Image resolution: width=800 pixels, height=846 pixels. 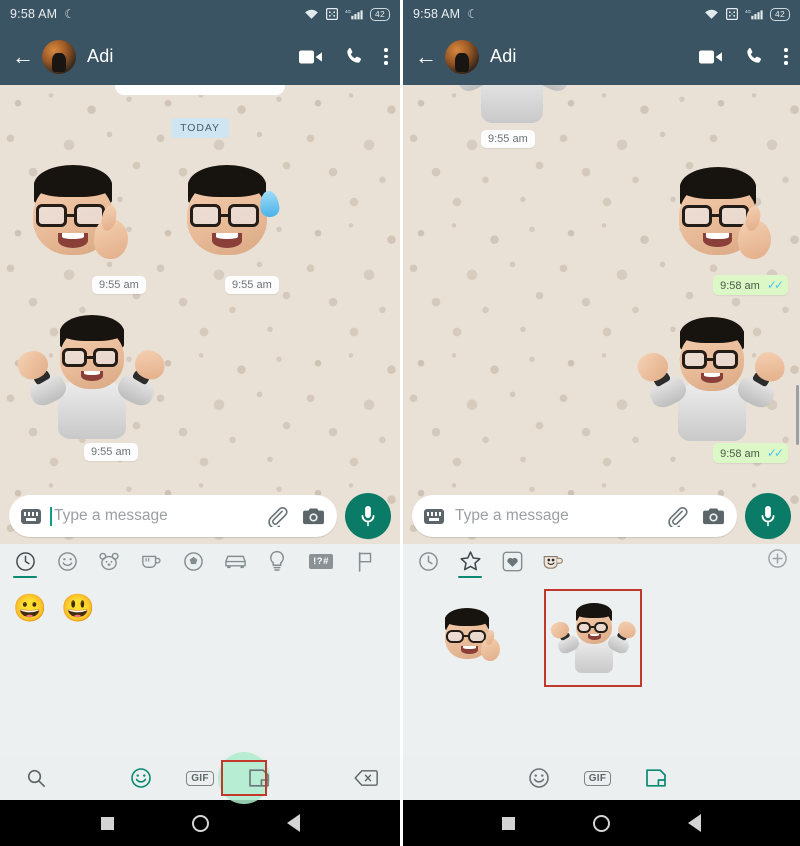 I want to click on emoji-tab-smileys, so click(x=67, y=561).